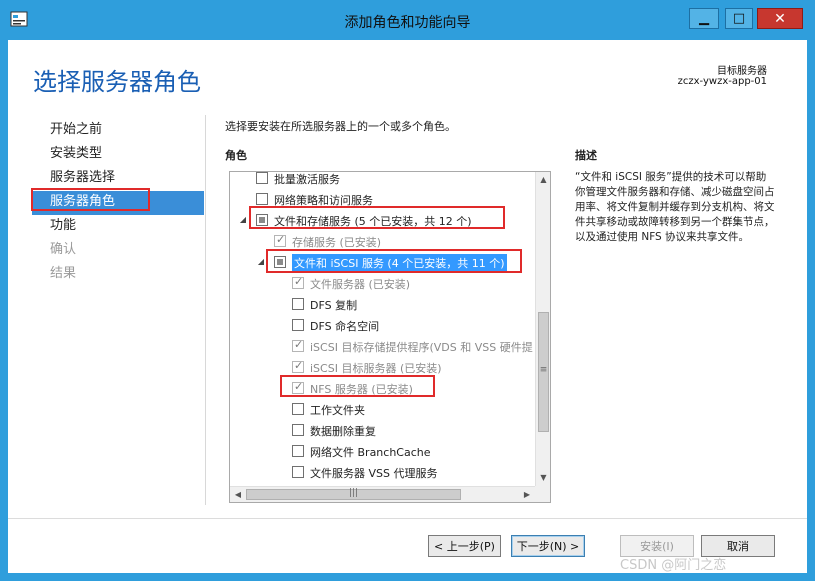 Image resolution: width=815 pixels, height=581 pixels. What do you see at coordinates (542, 494) in the screenshot?
I see `scroll-corner` at bounding box center [542, 494].